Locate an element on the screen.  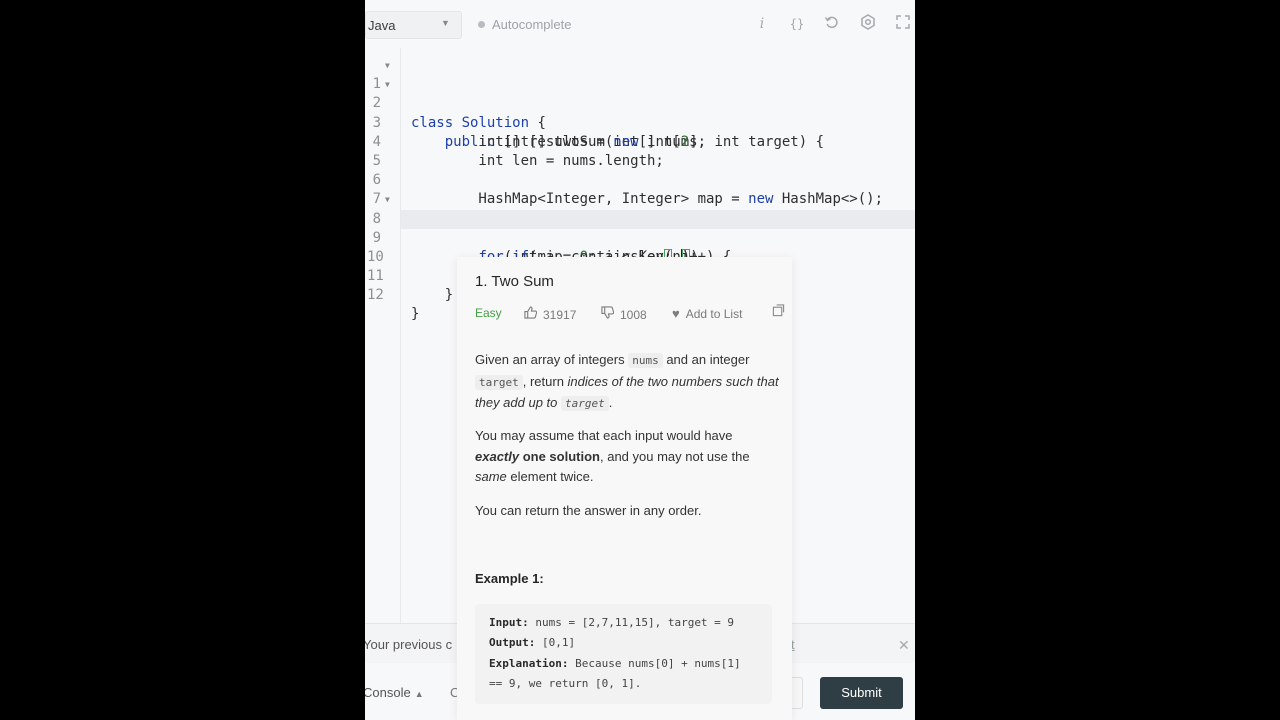
editor-toolbar: Java ▼ Autocomplete i {} is located at coordinates (640, 24).